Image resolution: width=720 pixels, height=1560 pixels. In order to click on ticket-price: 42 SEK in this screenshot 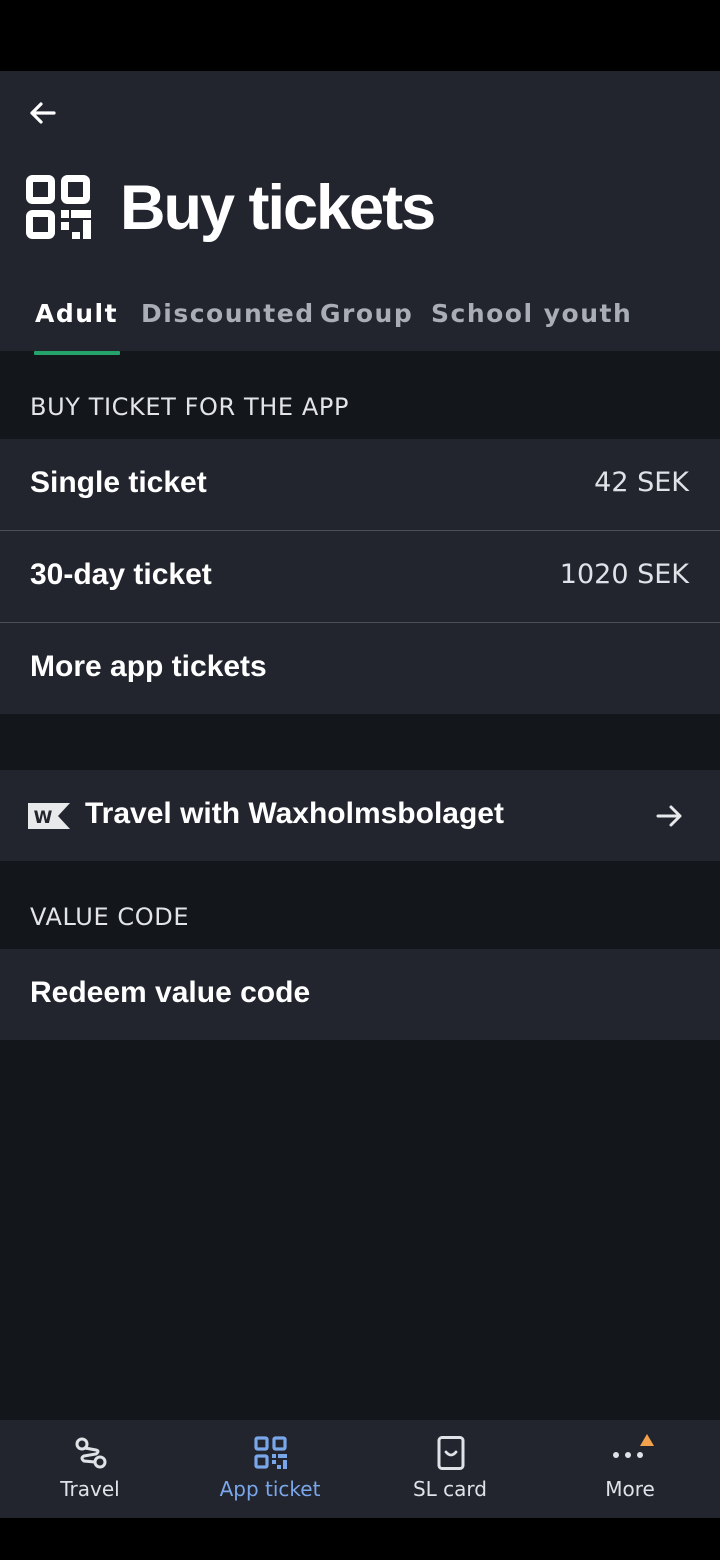, I will do `click(641, 482)`.